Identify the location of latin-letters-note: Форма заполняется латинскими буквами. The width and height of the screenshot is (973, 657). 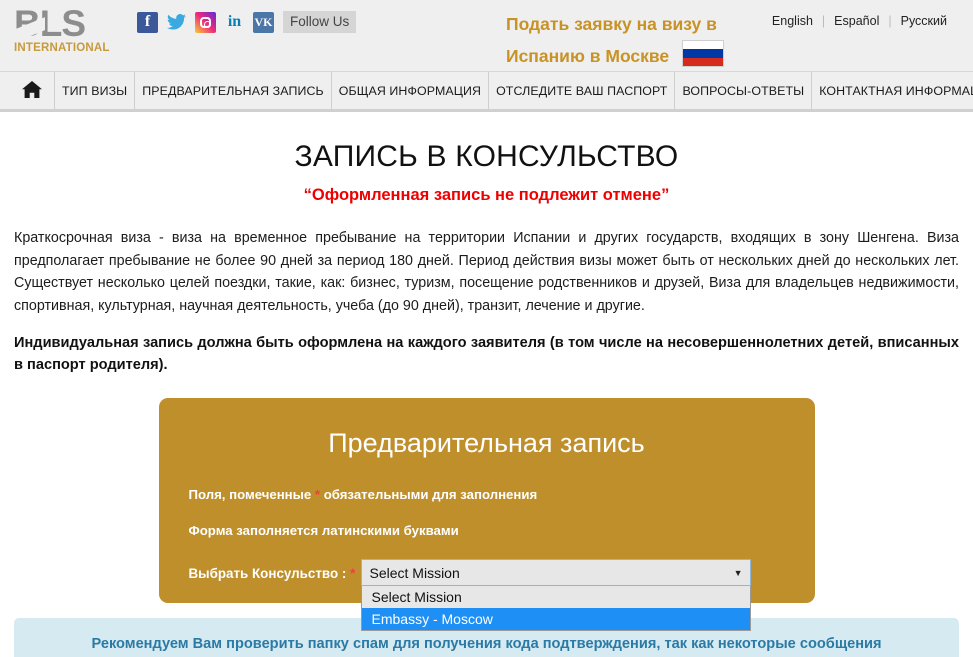
(323, 530).